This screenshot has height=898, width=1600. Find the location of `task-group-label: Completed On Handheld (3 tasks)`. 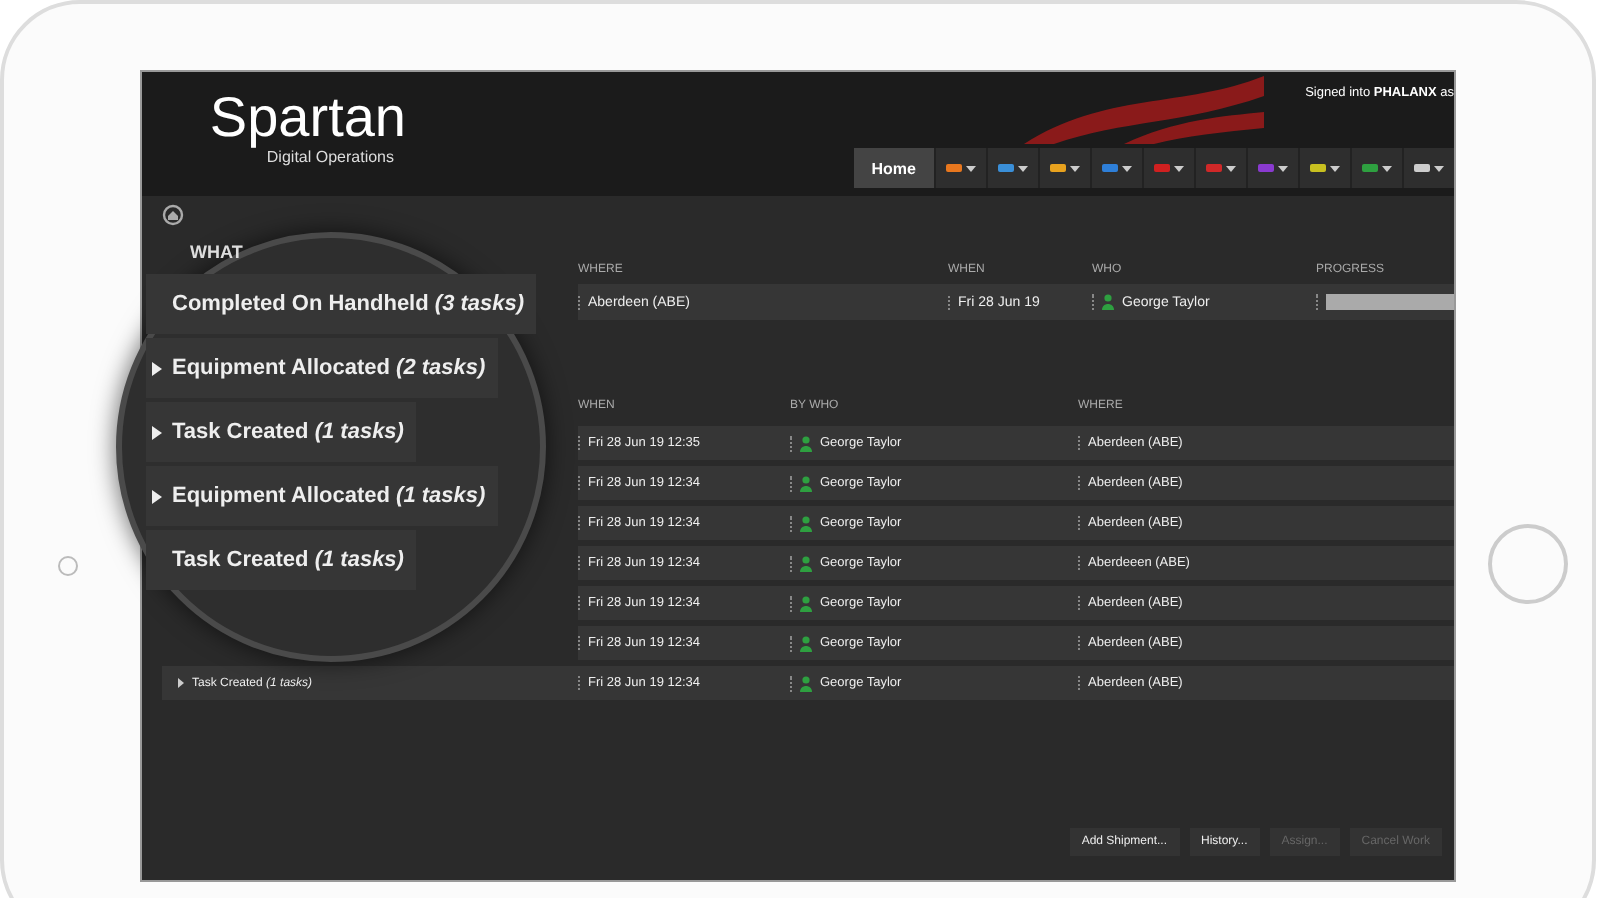

task-group-label: Completed On Handheld (3 tasks) is located at coordinates (348, 304).